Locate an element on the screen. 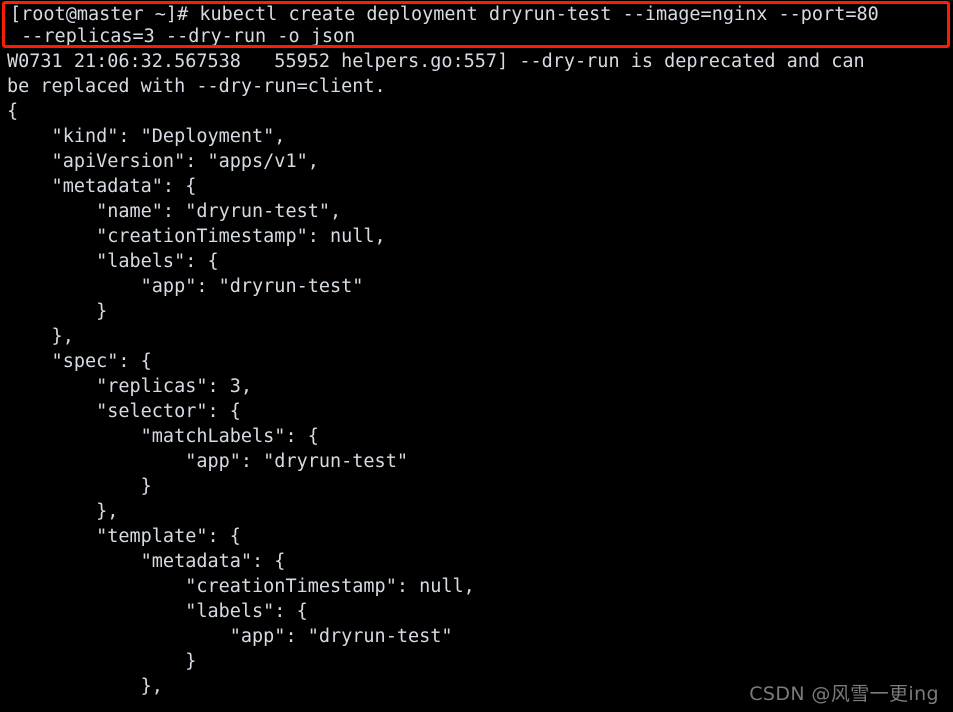 The image size is (953, 712). terminal-output-line: "matchLabels": { is located at coordinates (163, 436).